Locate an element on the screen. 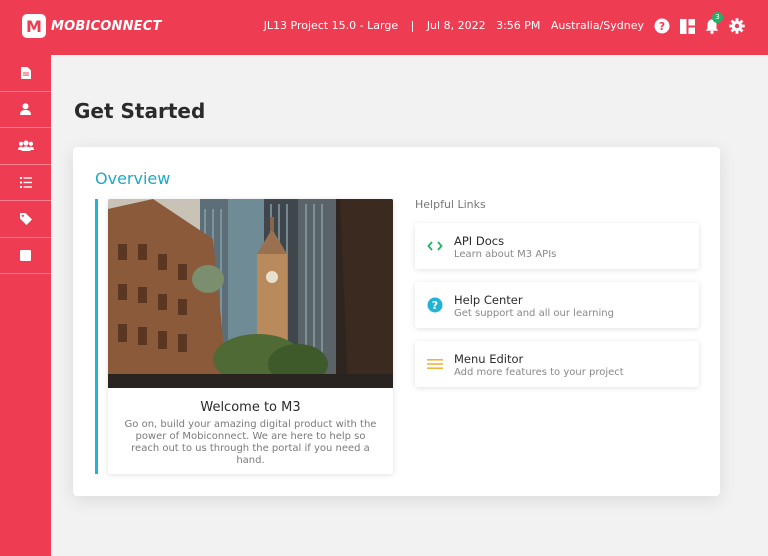 The image size is (768, 556). link-subtitle: Learn about M3 APIs is located at coordinates (505, 254).